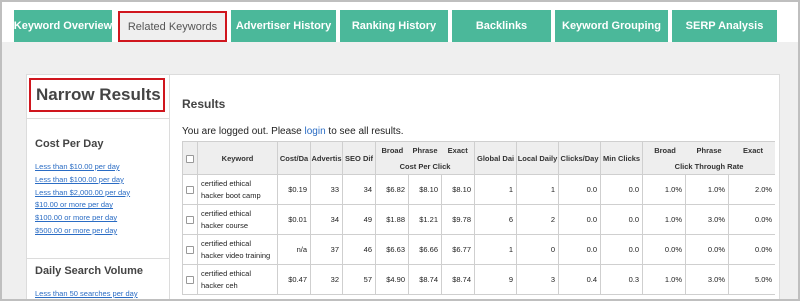 The height and width of the screenshot is (301, 800). What do you see at coordinates (102, 205) in the screenshot?
I see `filter-link-10-or-more: $10.00 or more per day` at bounding box center [102, 205].